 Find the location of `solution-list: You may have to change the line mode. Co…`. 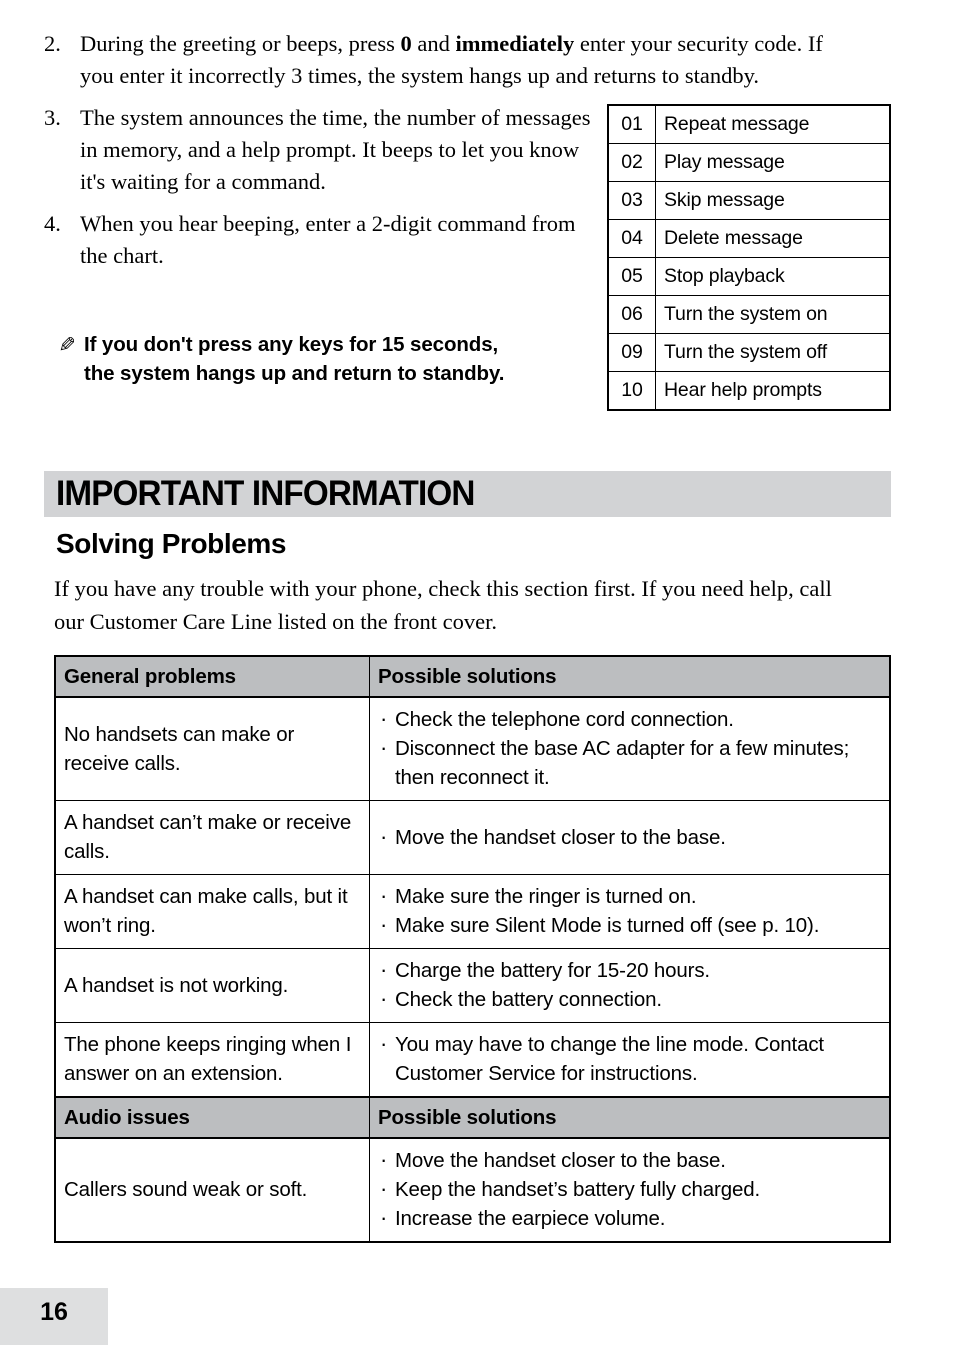

solution-list: You may have to change the line mode. Co… is located at coordinates (630, 1058).